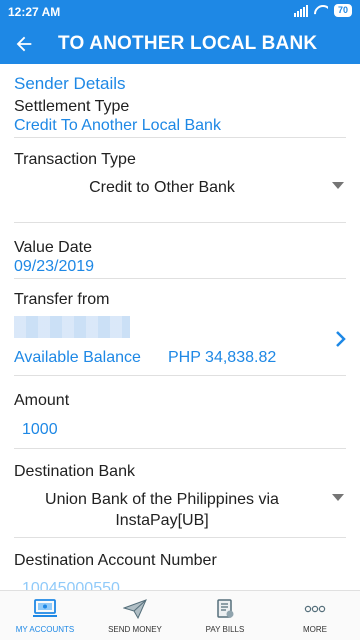  I want to click on paper-plane-icon, so click(135, 609).